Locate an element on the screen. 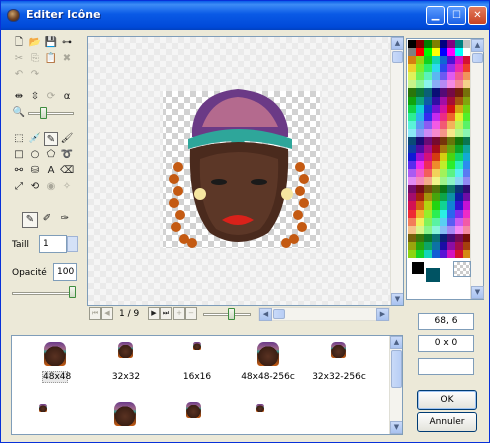 This screenshot has height=443, width=490. format-item-16x16: 16x16 is located at coordinates (197, 361).